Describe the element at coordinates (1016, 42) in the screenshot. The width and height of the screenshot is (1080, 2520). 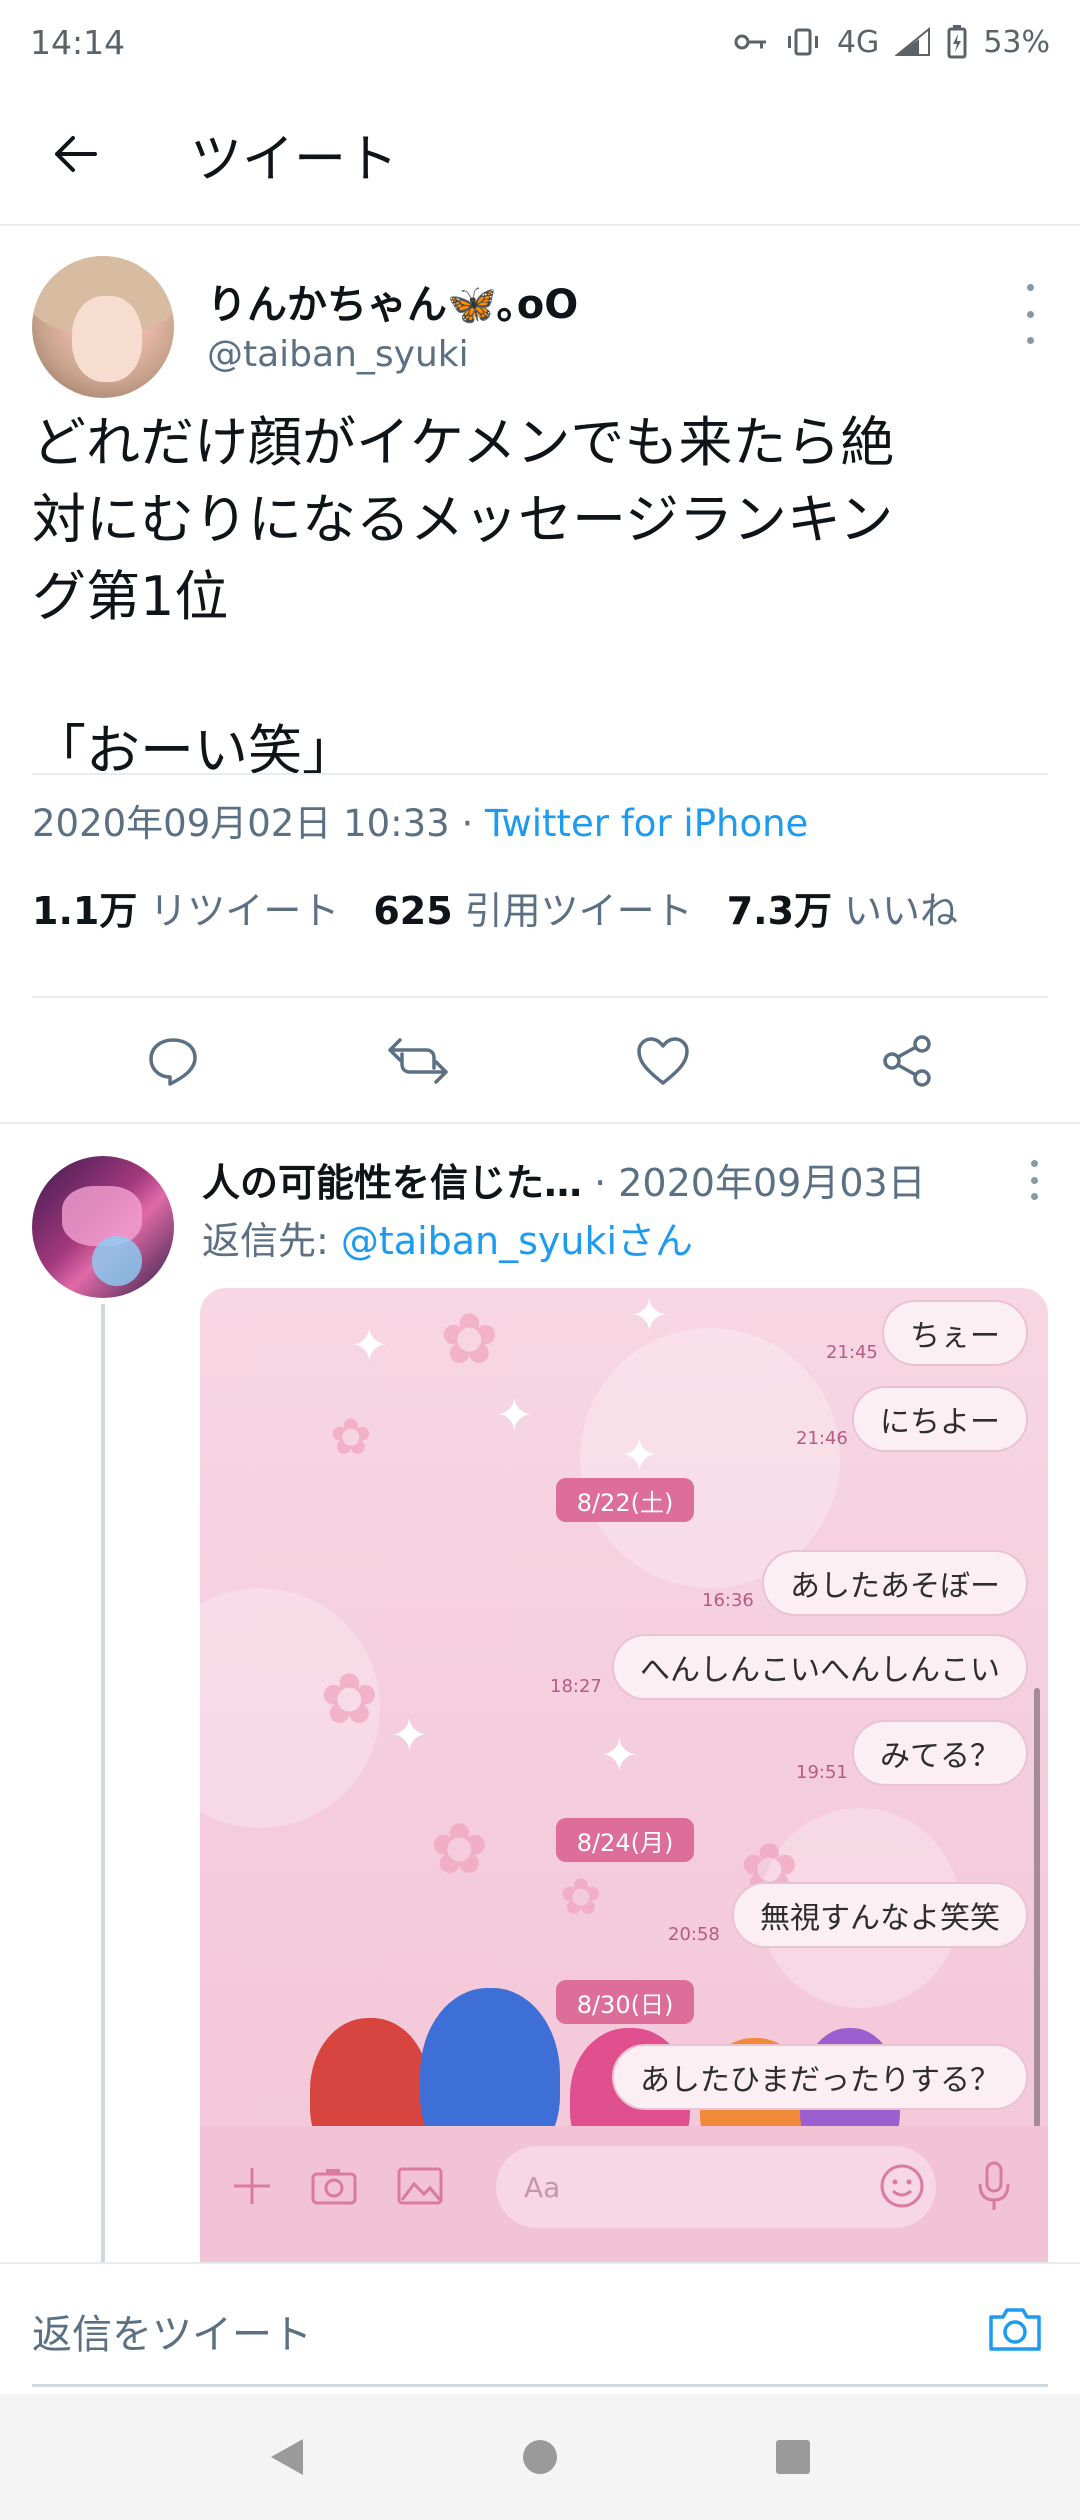
I see `battery-percent: 53%` at that location.